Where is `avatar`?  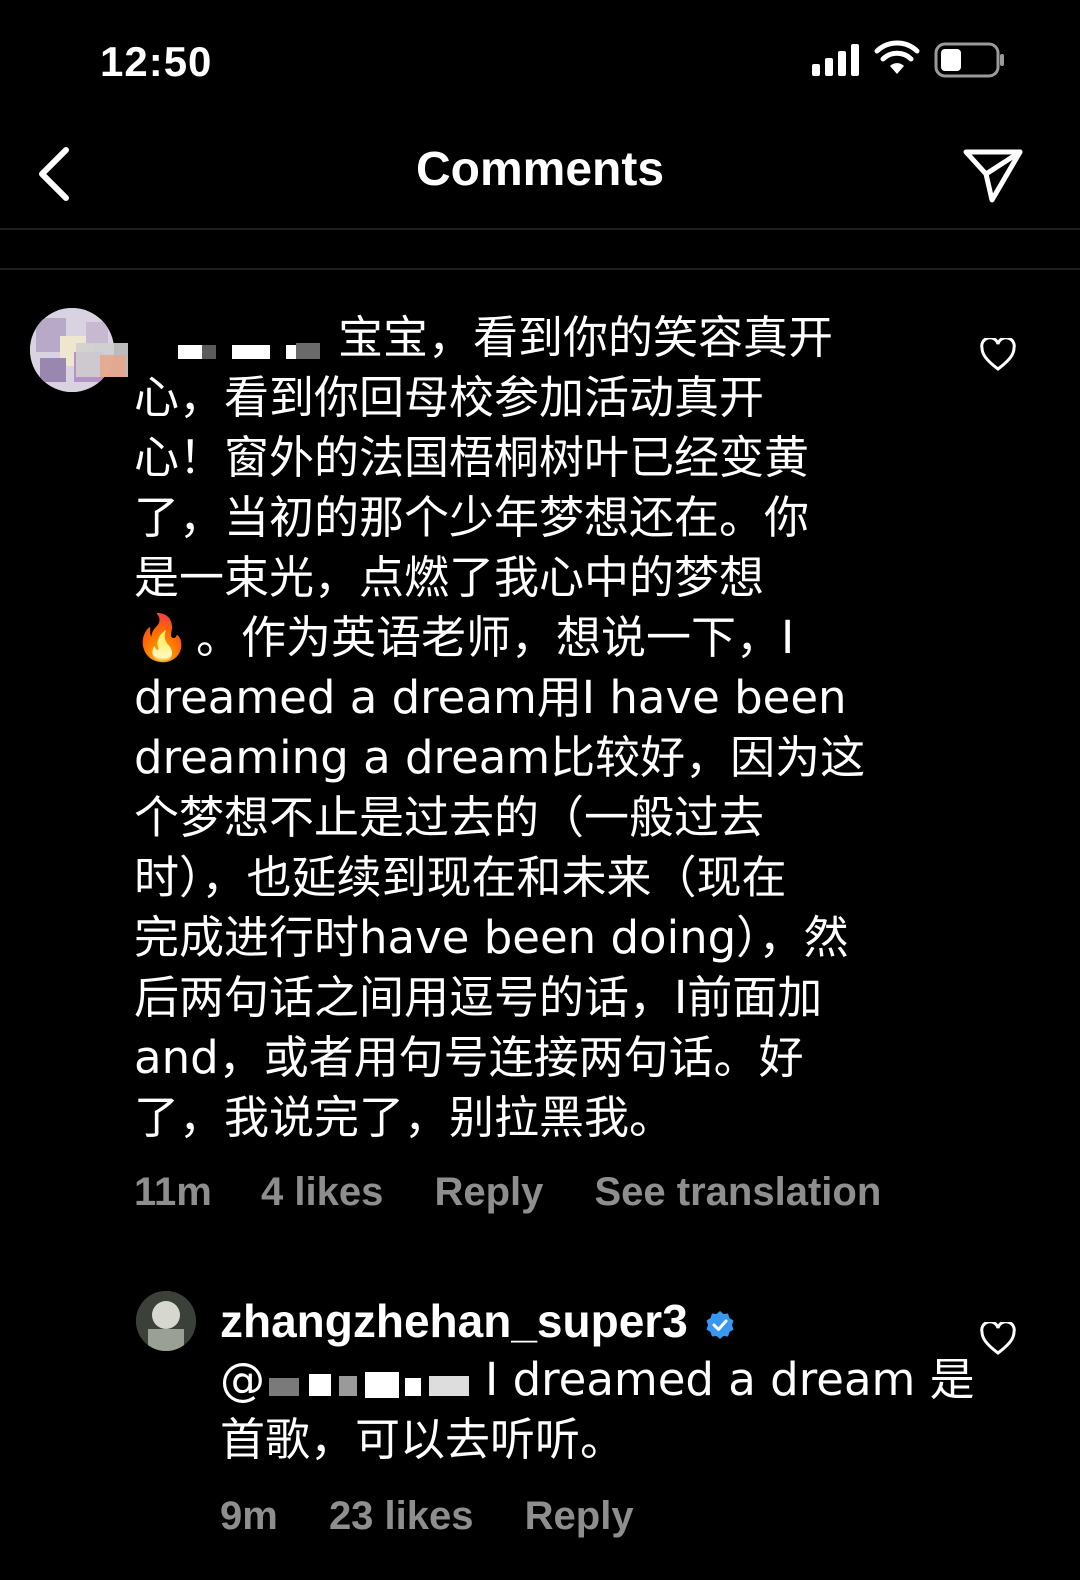
avatar is located at coordinates (166, 1321).